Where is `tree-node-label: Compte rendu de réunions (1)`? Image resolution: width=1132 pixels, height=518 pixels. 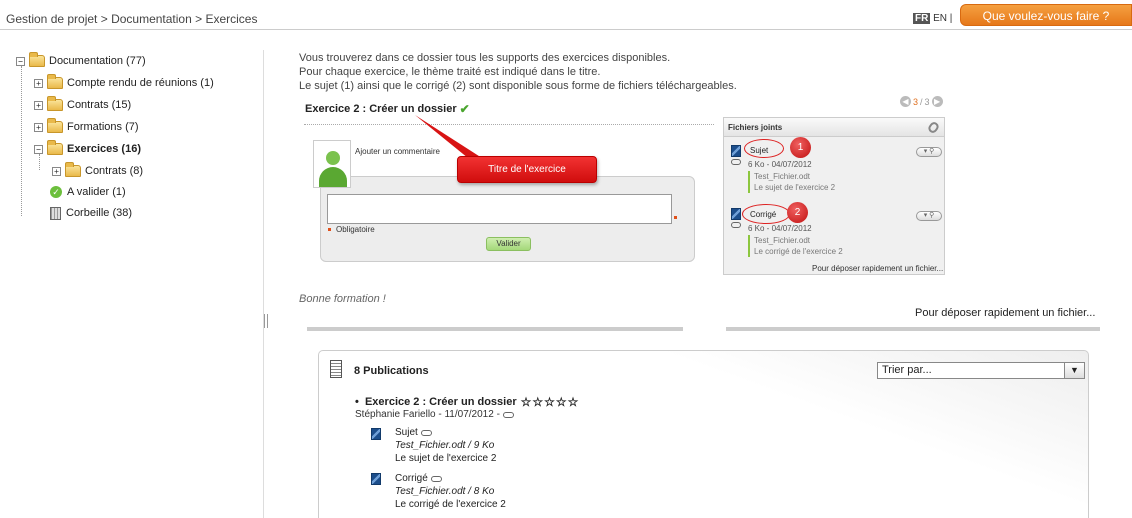
tree-node-label: Compte rendu de réunions (1) is located at coordinates (140, 83).